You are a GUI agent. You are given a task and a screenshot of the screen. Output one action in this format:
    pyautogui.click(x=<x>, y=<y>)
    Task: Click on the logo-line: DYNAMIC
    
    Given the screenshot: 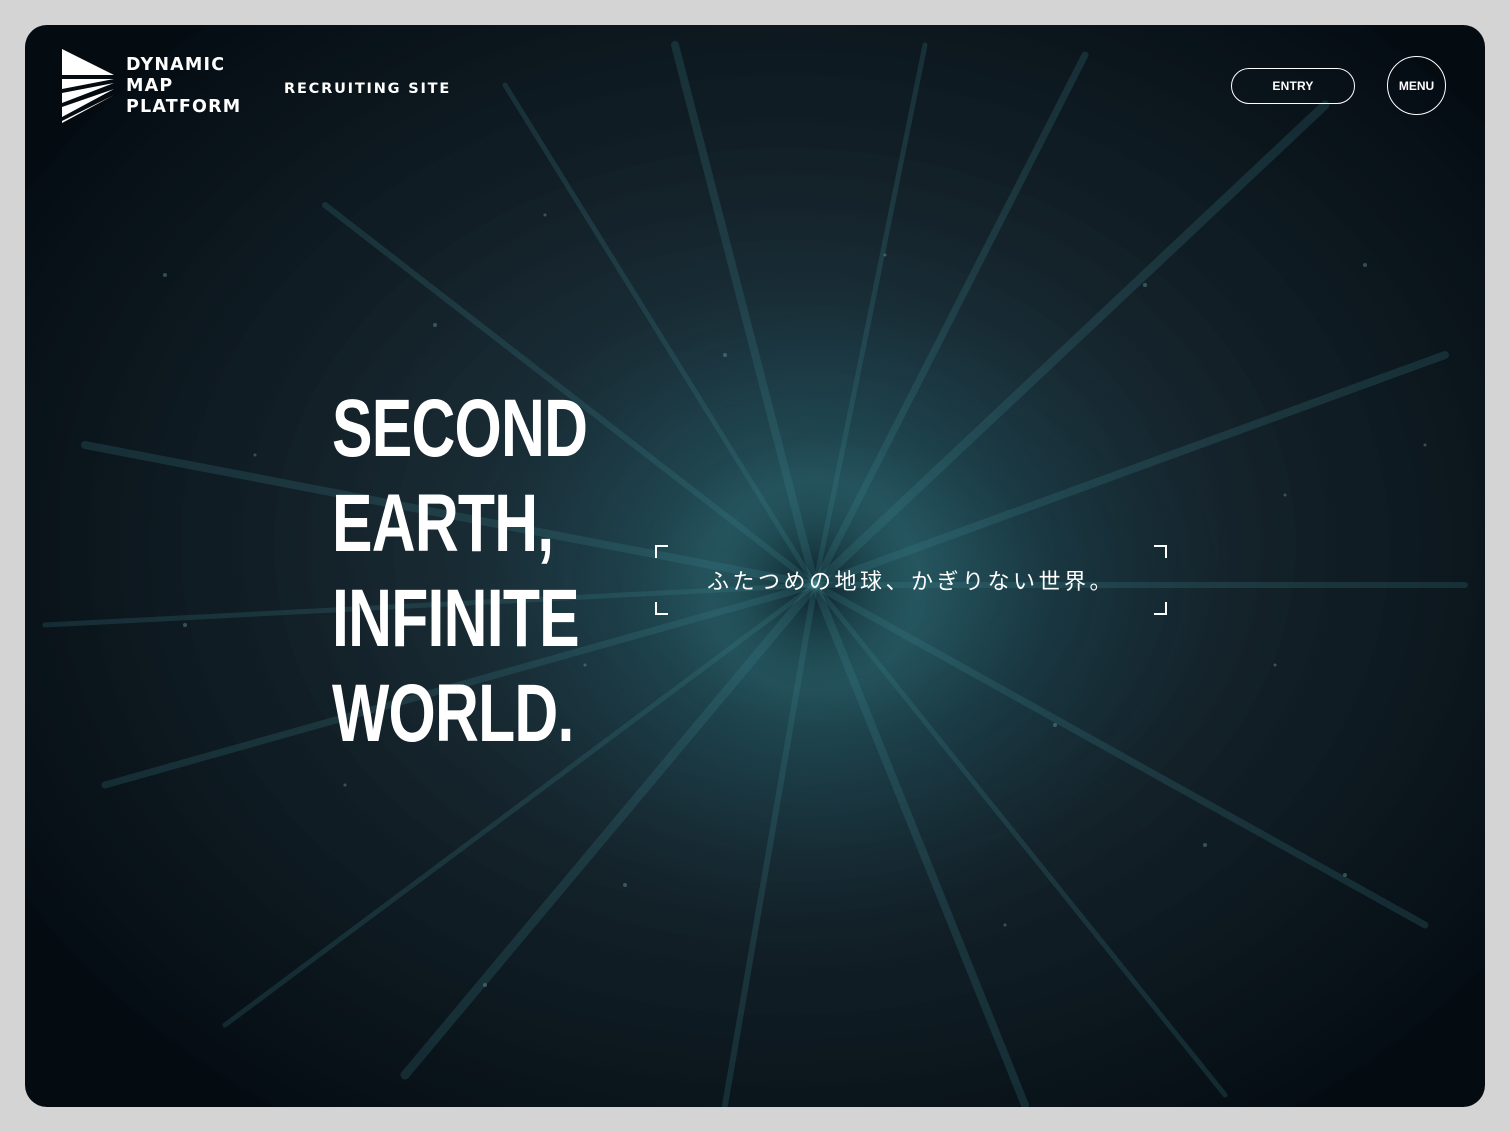 What is the action you would take?
    pyautogui.click(x=176, y=64)
    